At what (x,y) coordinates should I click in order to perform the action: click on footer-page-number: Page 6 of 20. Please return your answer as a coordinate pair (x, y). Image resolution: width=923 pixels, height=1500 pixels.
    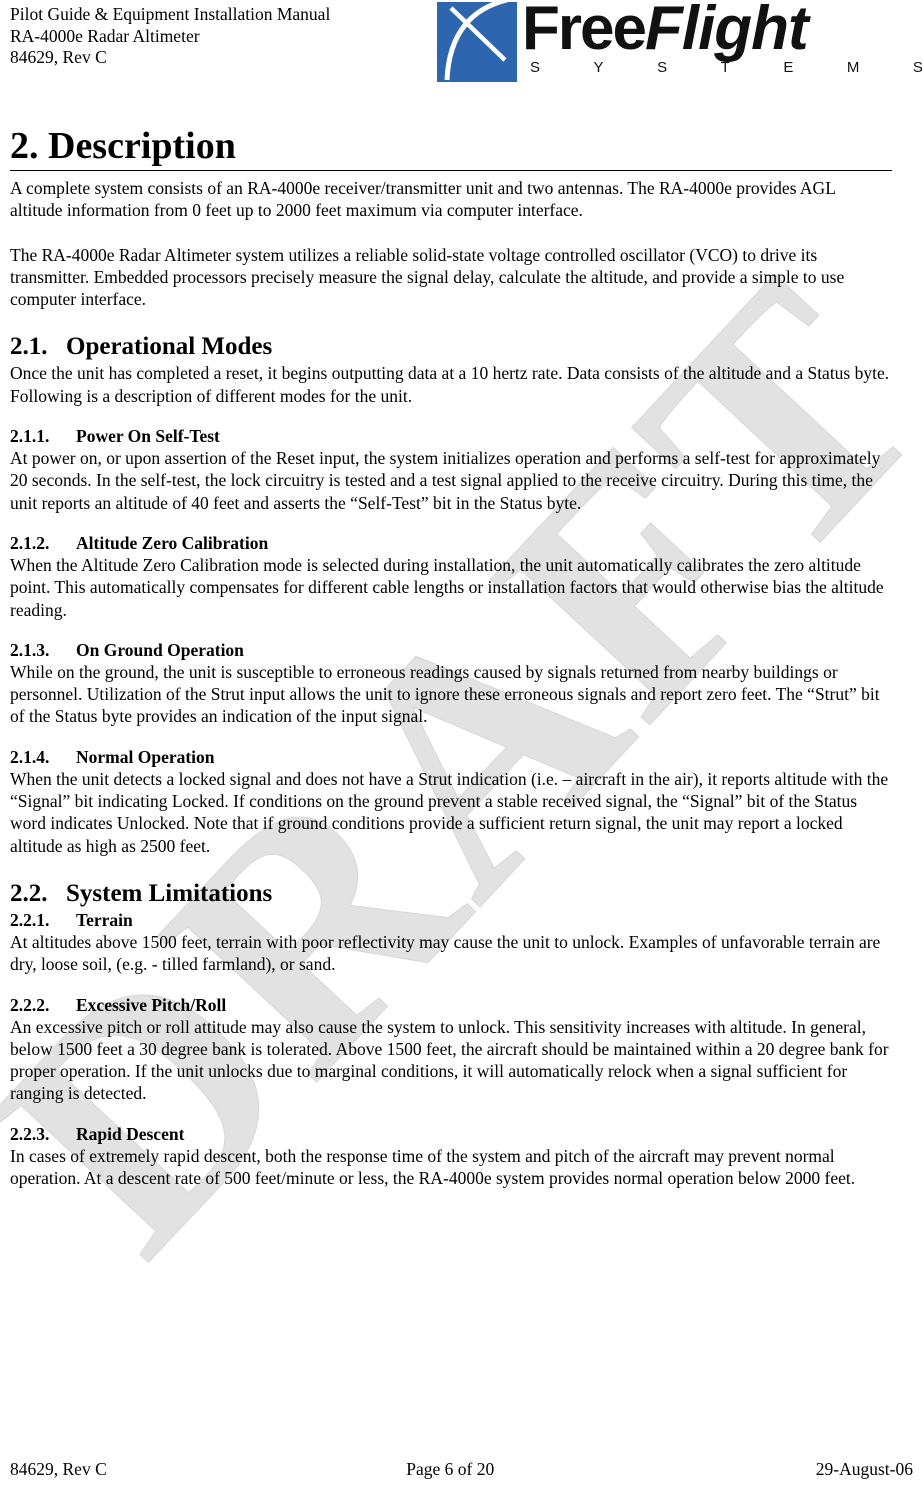
    Looking at the image, I should click on (450, 1469).